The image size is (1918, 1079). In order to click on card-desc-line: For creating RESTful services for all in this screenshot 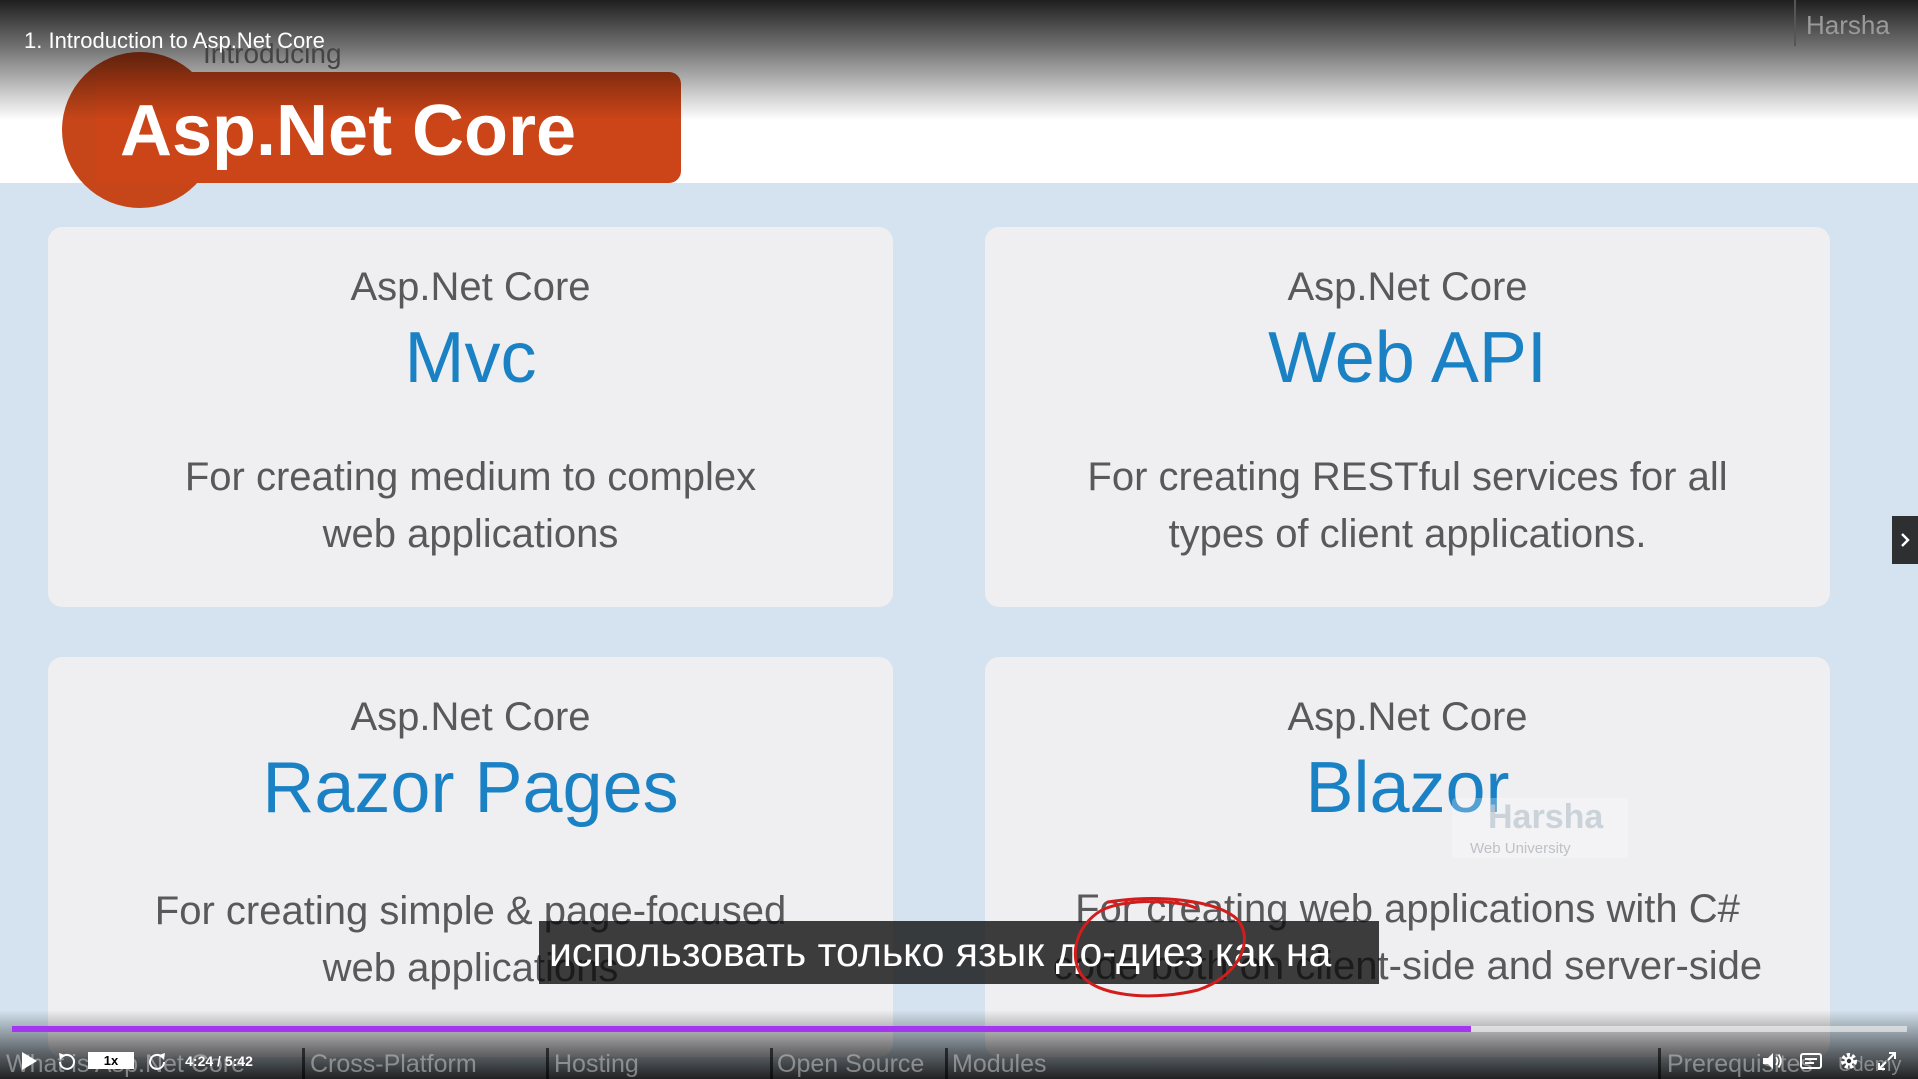, I will do `click(1407, 477)`.